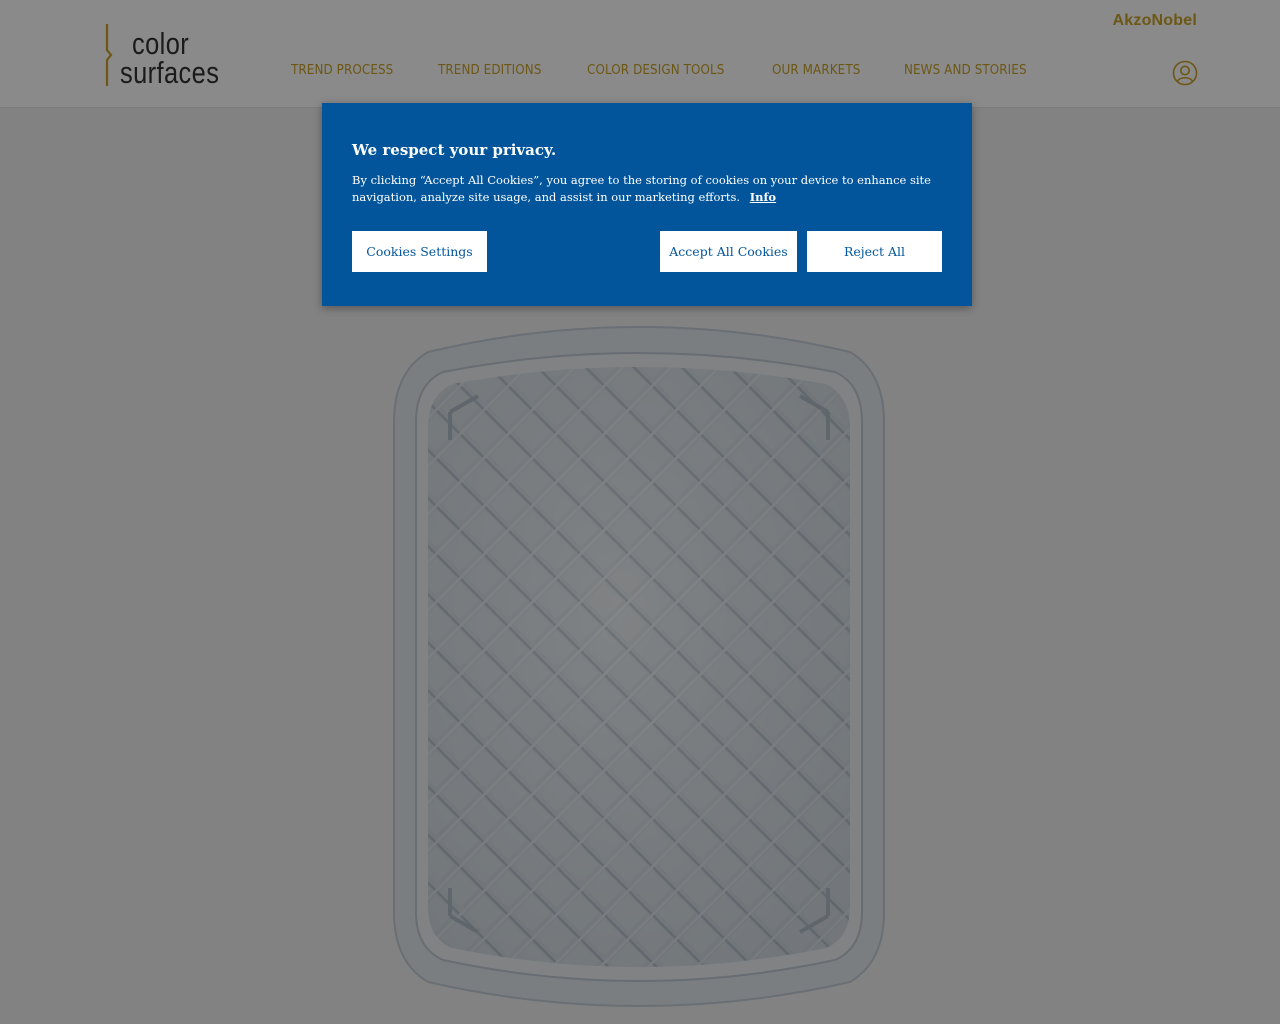  What do you see at coordinates (419, 251) in the screenshot?
I see `cookies-settings-button: Cookies Settings` at bounding box center [419, 251].